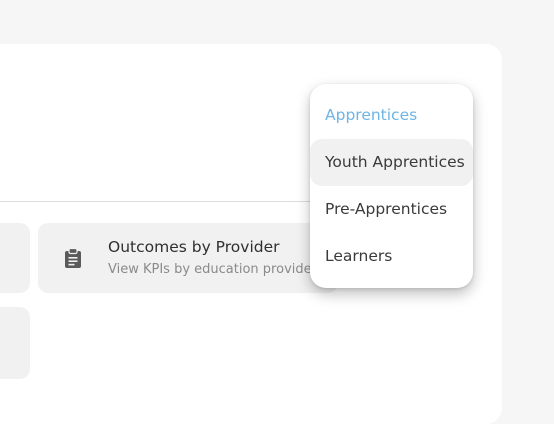 This screenshot has height=424, width=554. Describe the element at coordinates (212, 269) in the screenshot. I see `card-subtitle: View KPIs by education provider` at that location.